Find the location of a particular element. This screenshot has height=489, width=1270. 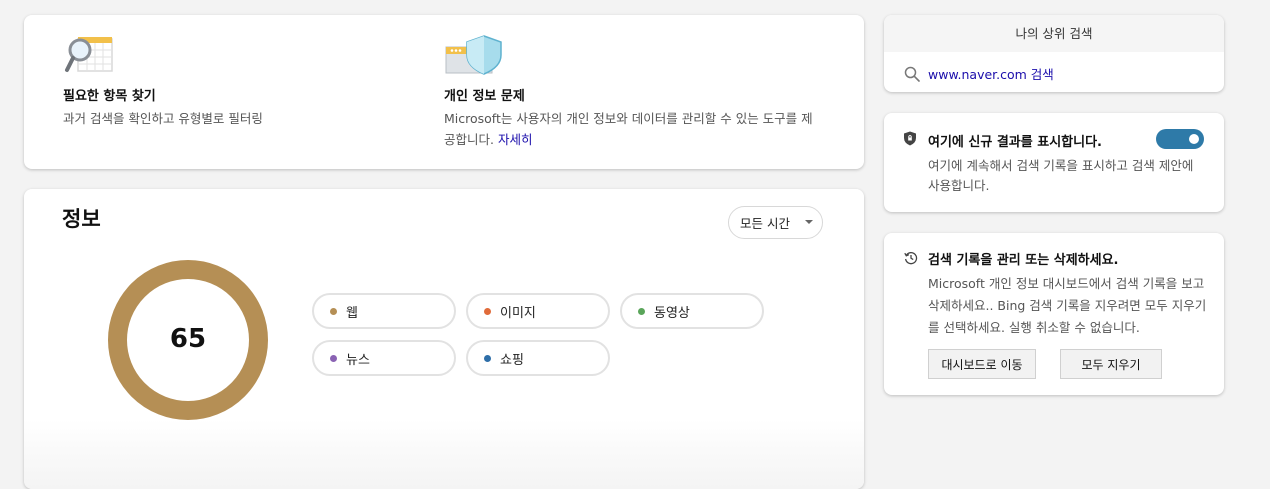

category-label-web: 웹 is located at coordinates (352, 313).